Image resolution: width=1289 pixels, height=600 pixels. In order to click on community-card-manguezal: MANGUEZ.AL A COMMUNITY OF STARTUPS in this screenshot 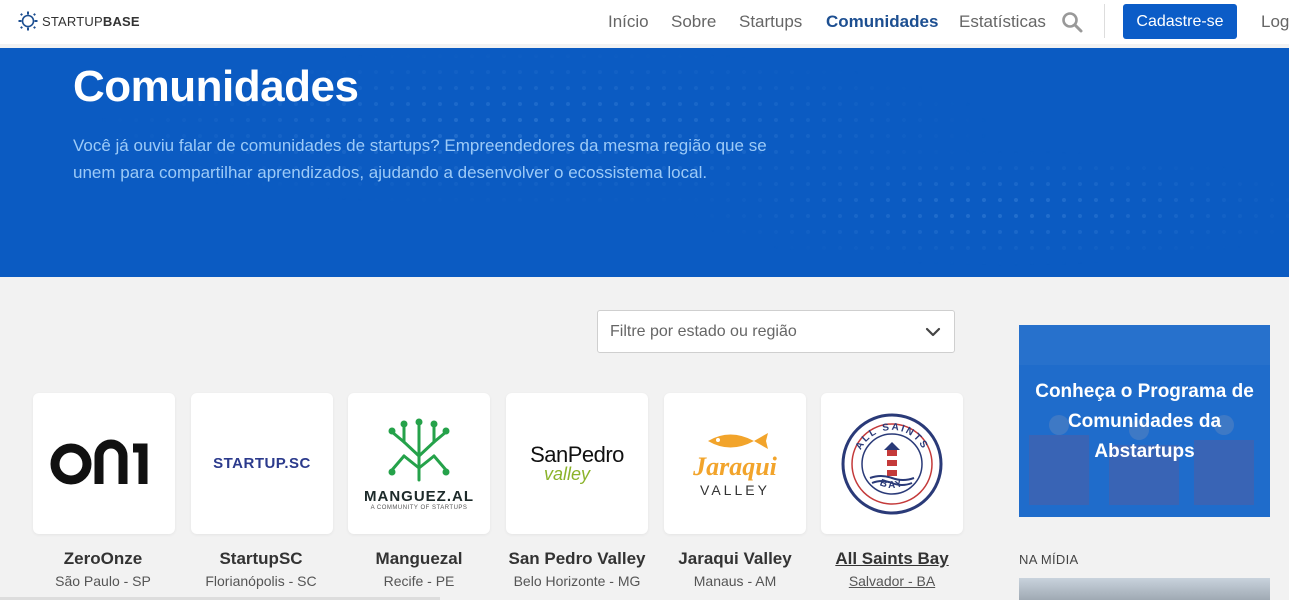, I will do `click(419, 463)`.